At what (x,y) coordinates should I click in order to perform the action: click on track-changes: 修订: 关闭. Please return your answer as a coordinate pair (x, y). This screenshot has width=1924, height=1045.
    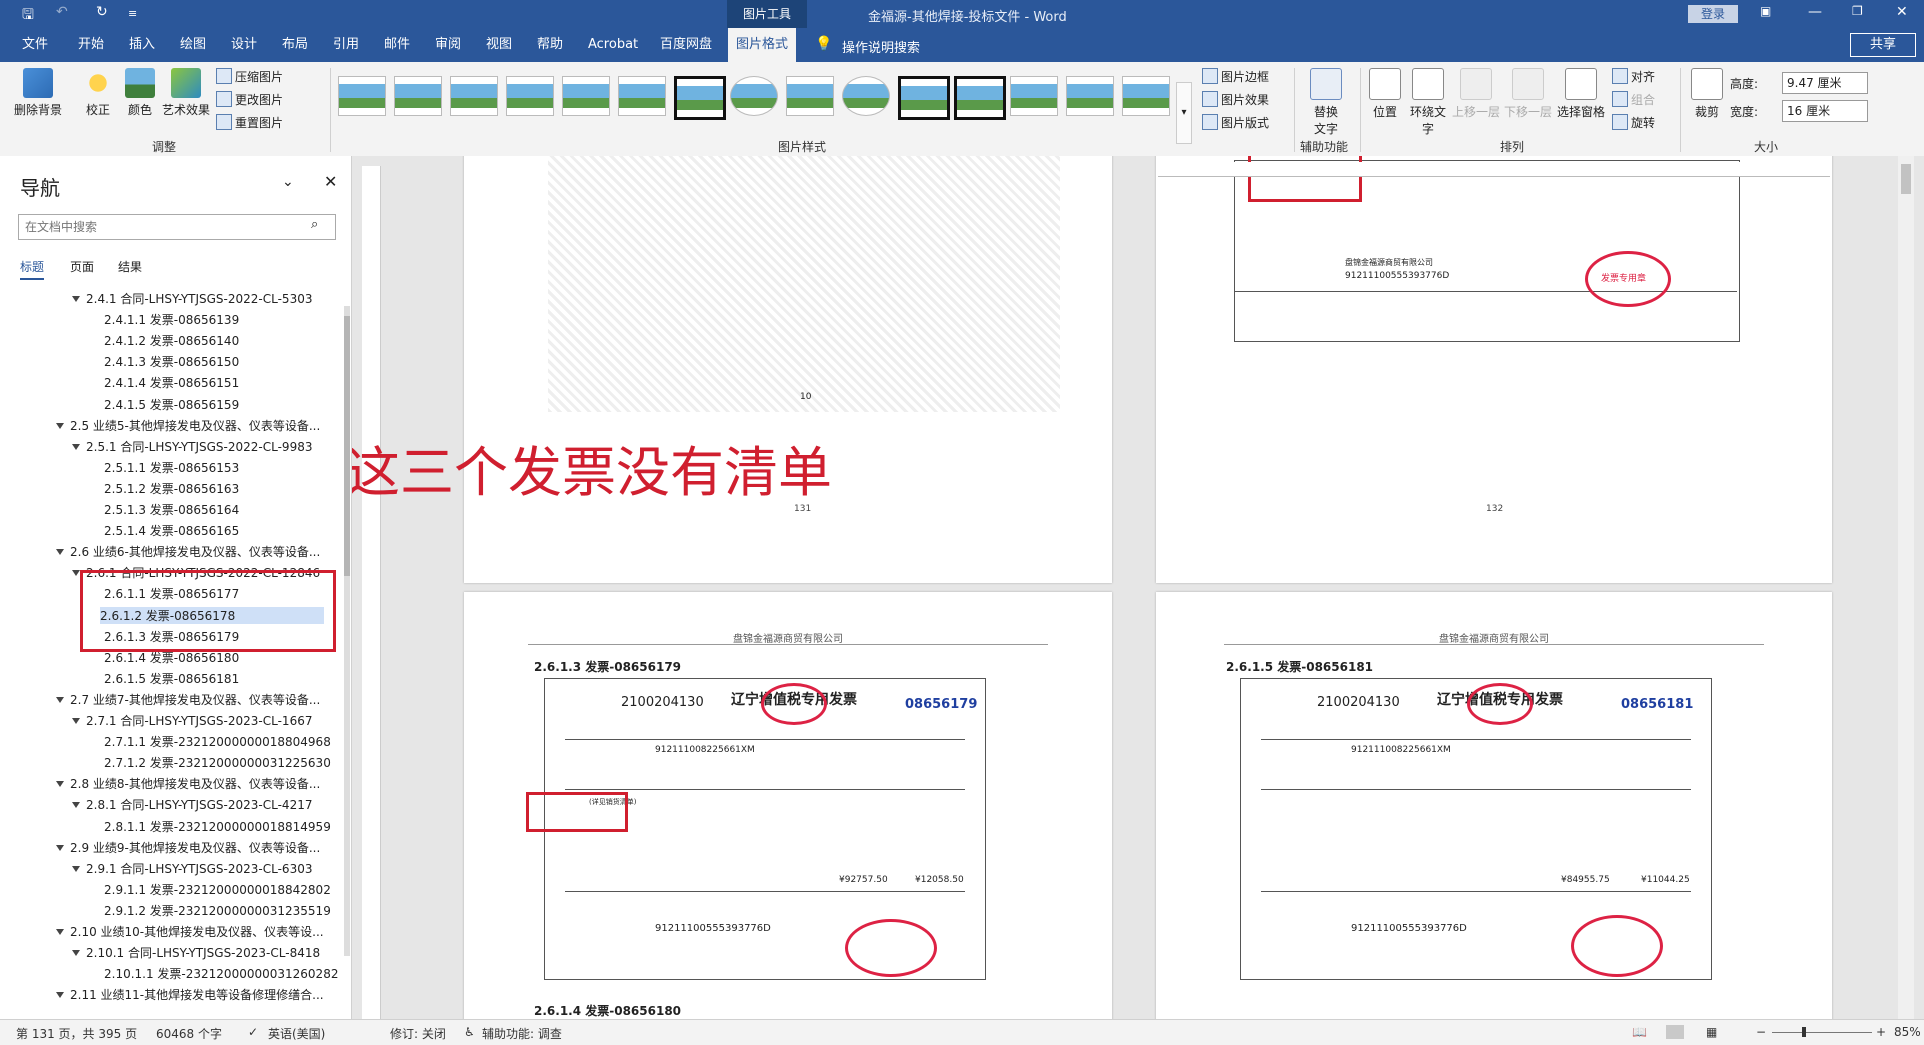
    Looking at the image, I should click on (418, 1033).